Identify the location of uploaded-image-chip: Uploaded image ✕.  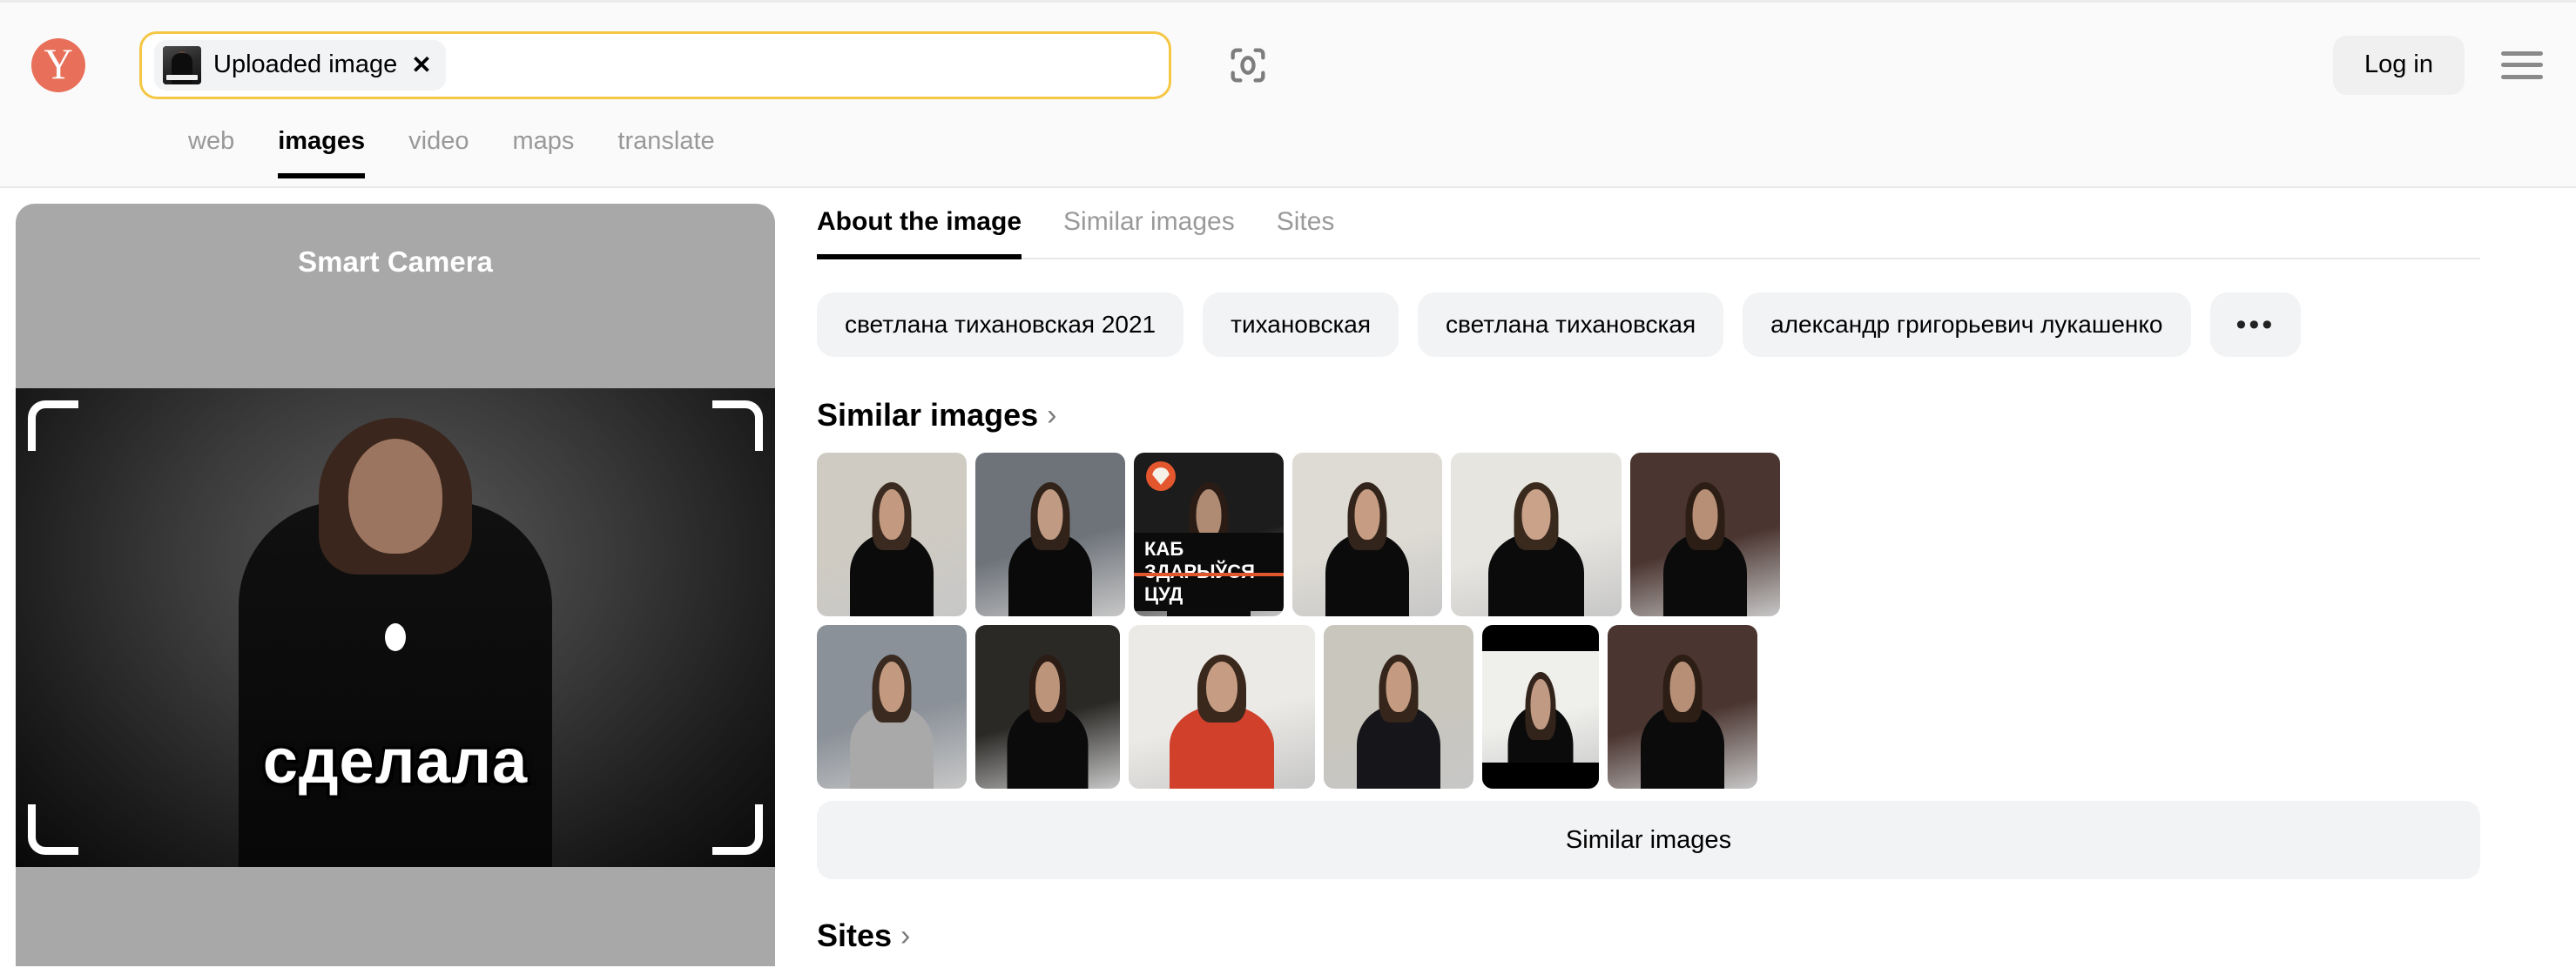
(300, 65).